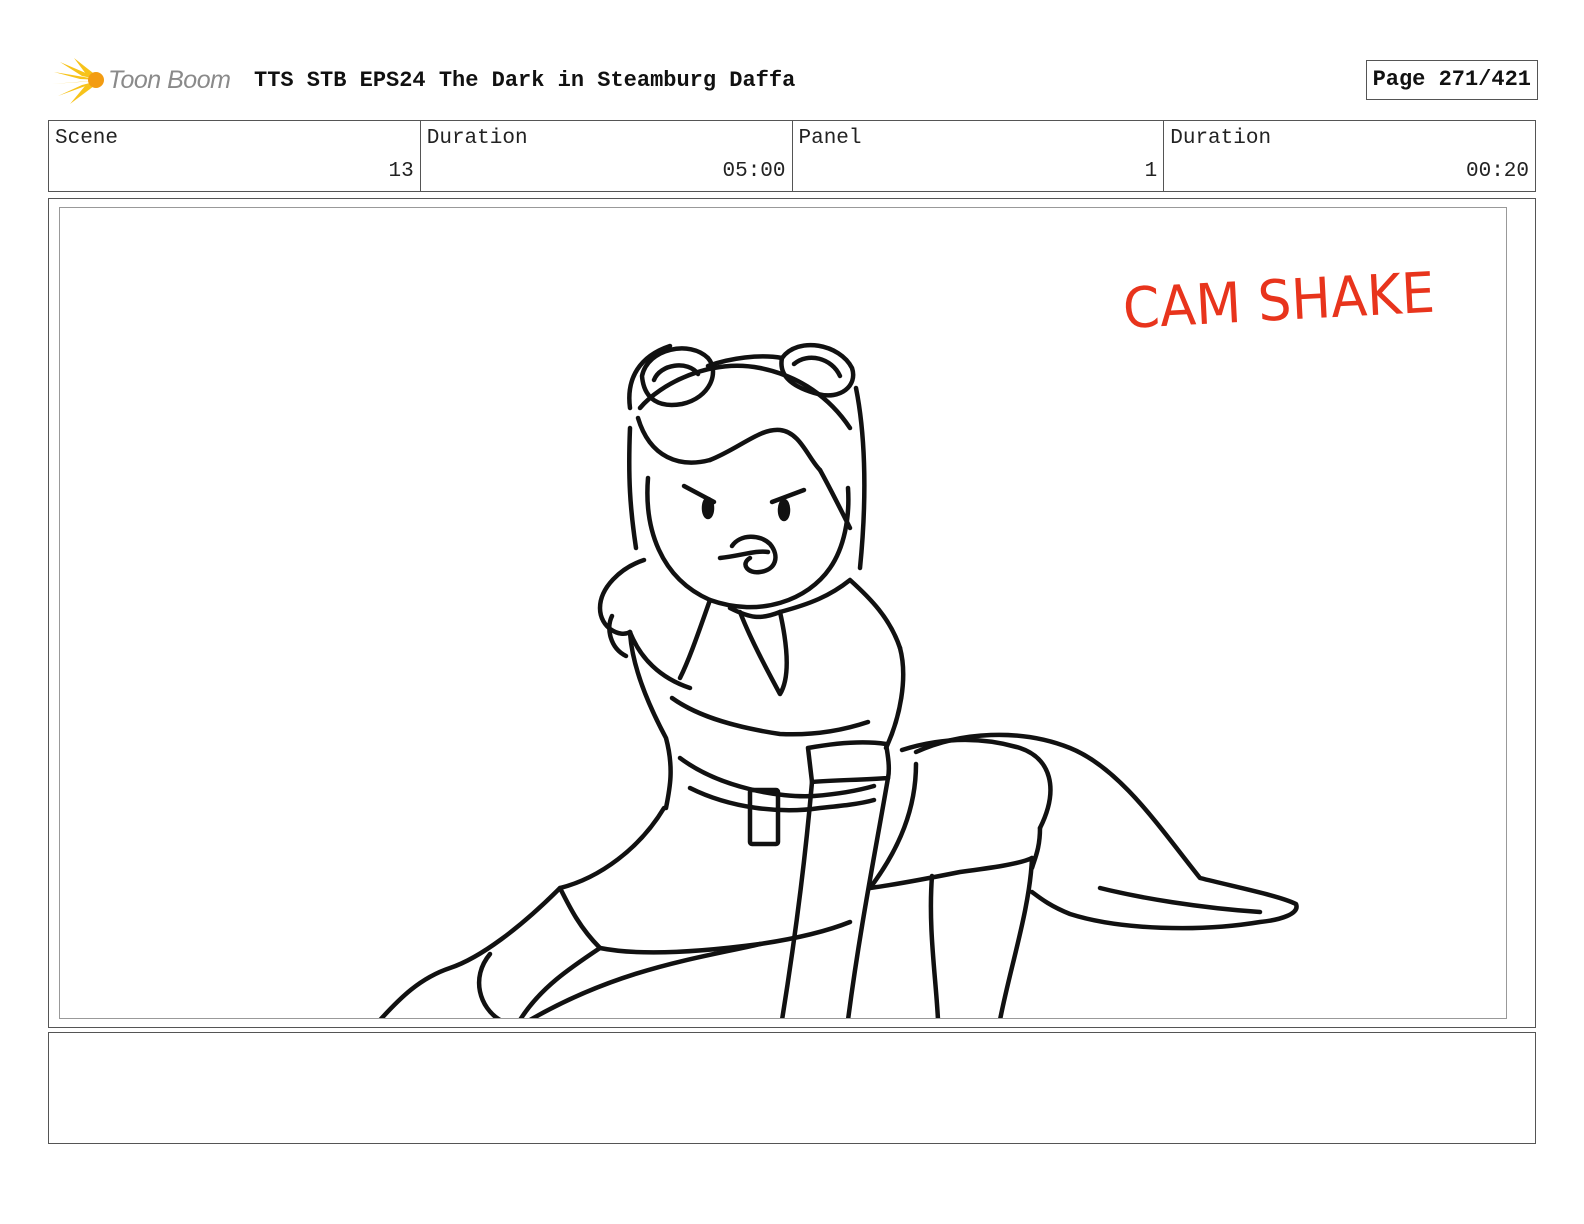 The image size is (1584, 1224). What do you see at coordinates (607, 156) in the screenshot?
I see `scene-duration-cell: Duration 05:00` at bounding box center [607, 156].